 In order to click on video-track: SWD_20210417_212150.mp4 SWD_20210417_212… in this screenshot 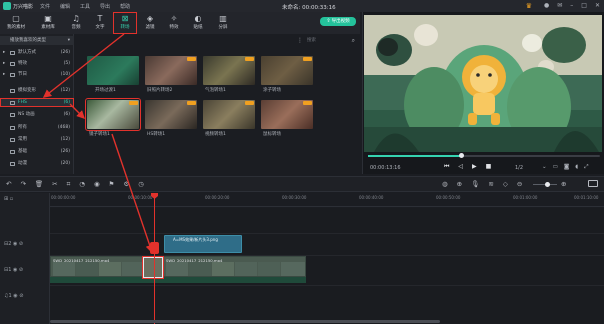, I will do `click(178, 269)`.